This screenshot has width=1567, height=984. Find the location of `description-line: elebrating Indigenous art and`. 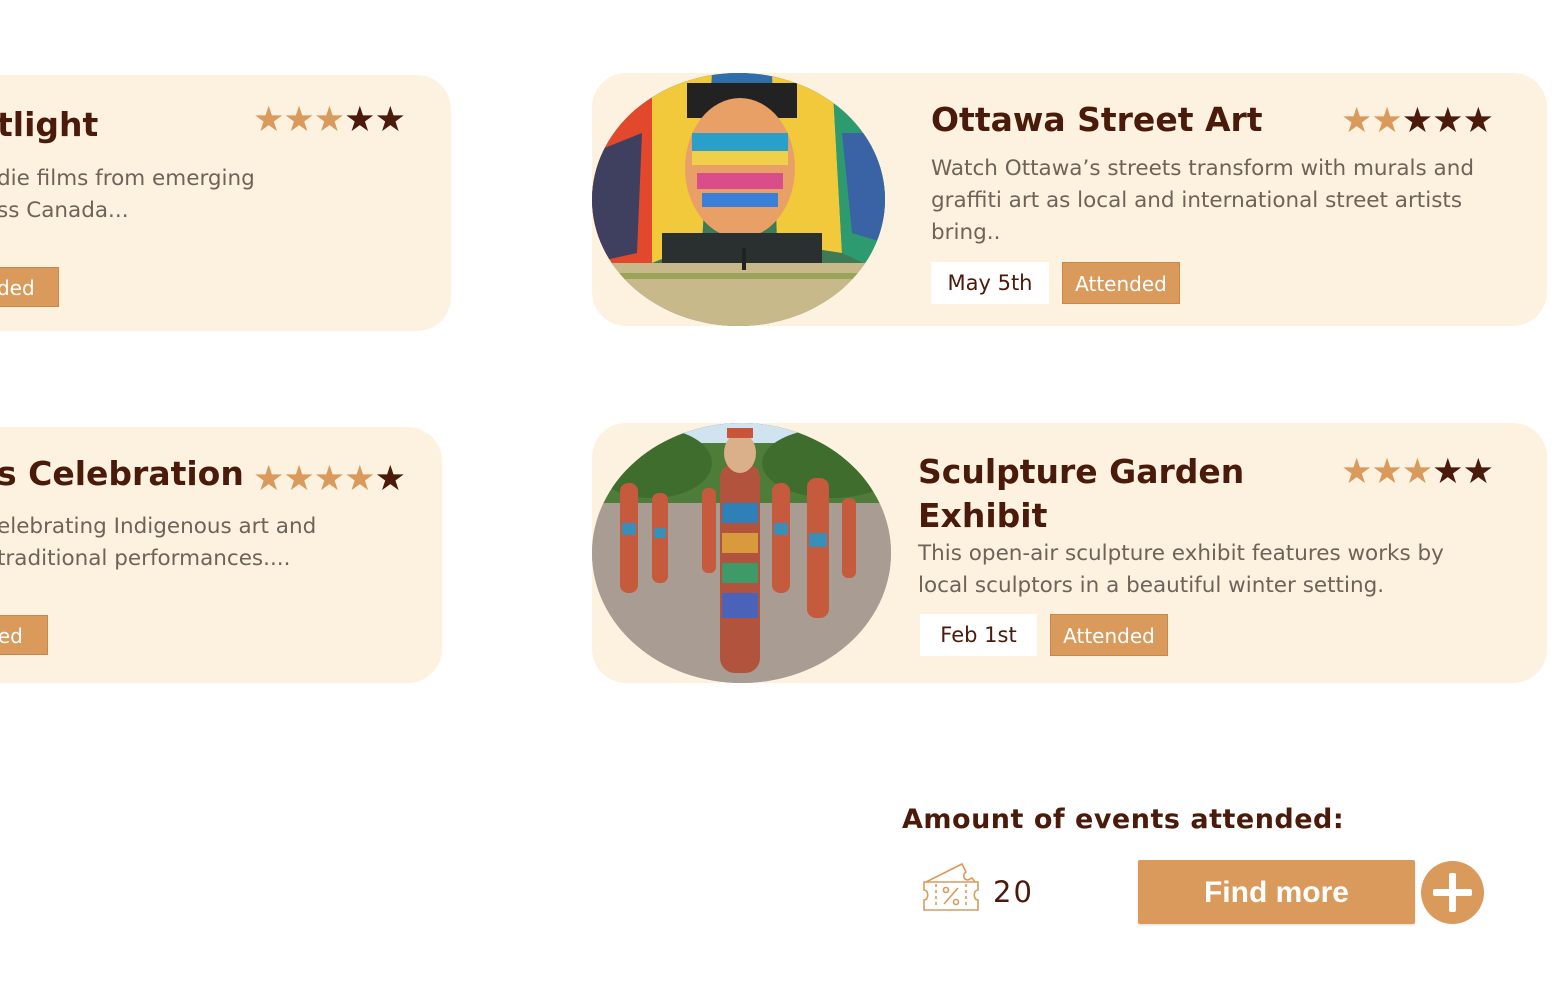

description-line: elebrating Indigenous art and is located at coordinates (158, 526).